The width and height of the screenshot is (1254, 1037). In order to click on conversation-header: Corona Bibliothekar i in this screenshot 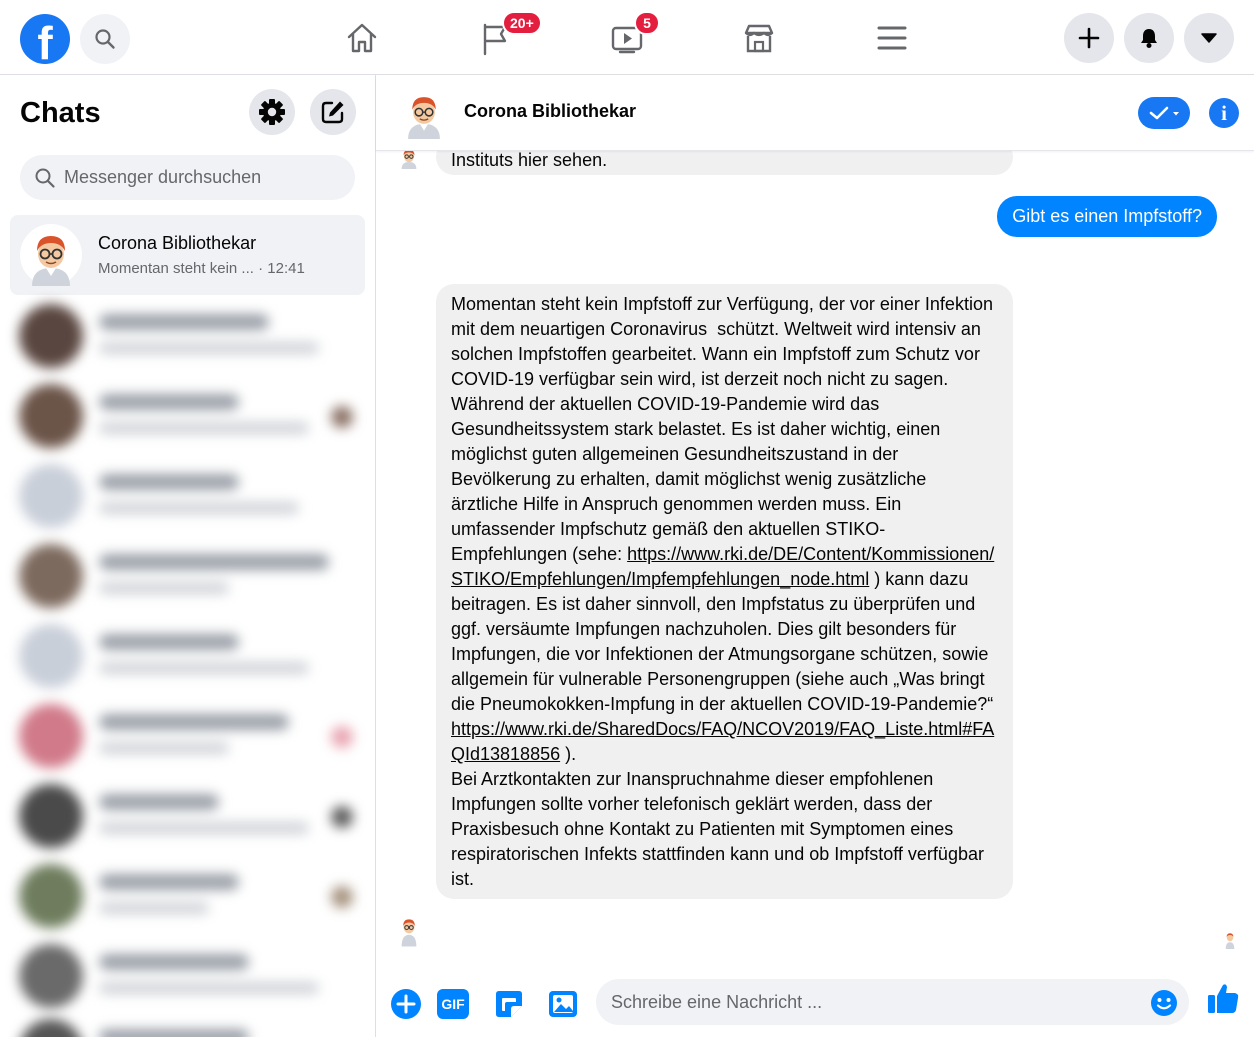, I will do `click(815, 113)`.